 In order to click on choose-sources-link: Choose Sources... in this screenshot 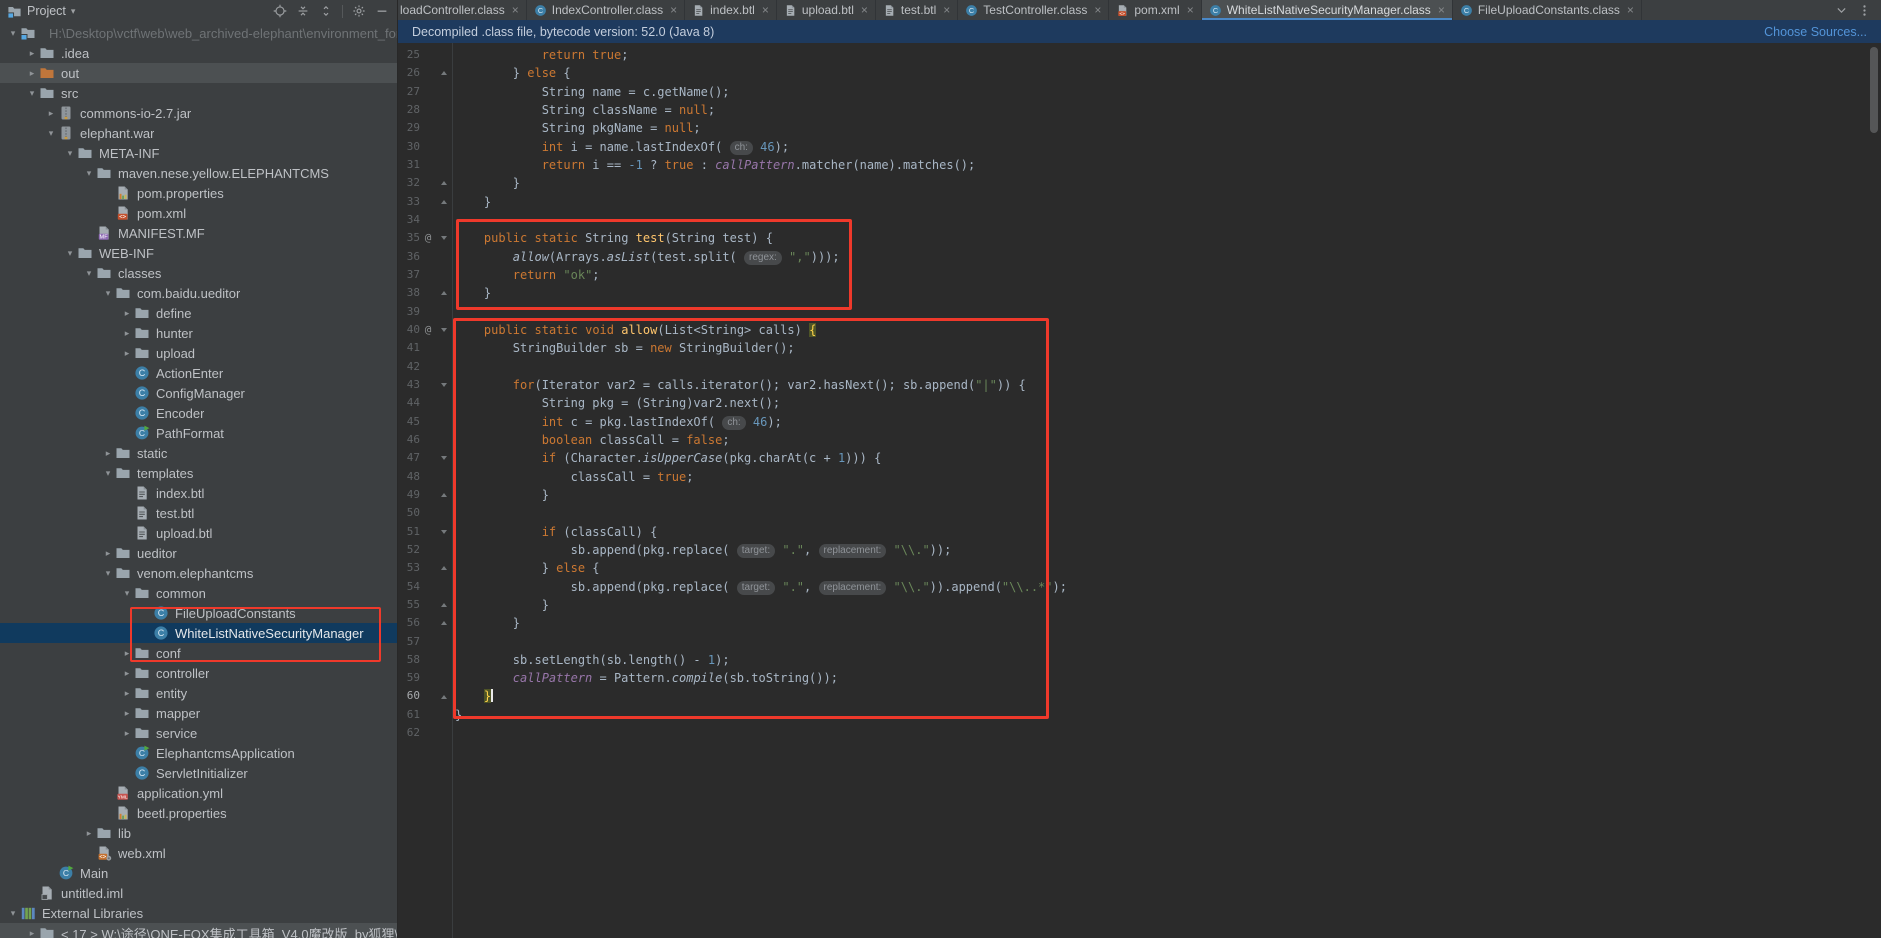, I will do `click(1815, 32)`.